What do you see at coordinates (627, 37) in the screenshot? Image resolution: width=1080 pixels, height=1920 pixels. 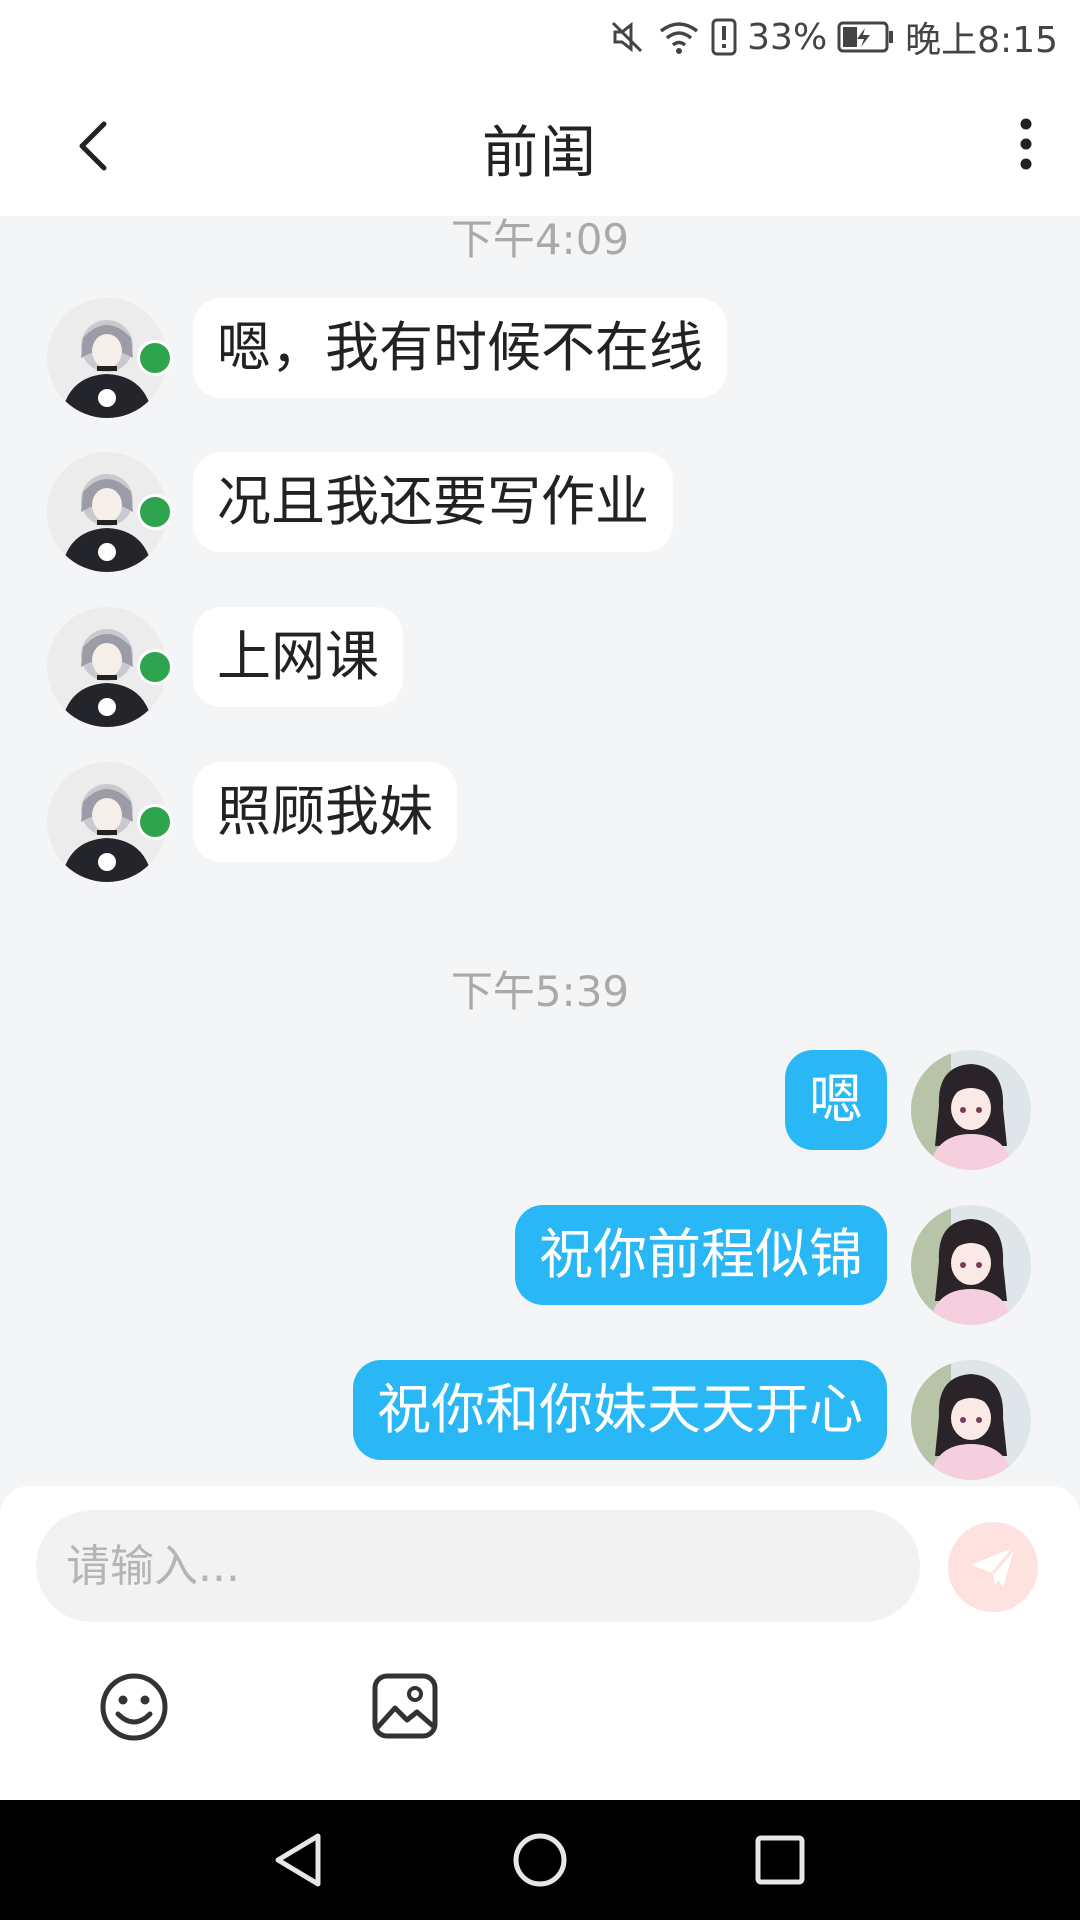 I see `mute-icon` at bounding box center [627, 37].